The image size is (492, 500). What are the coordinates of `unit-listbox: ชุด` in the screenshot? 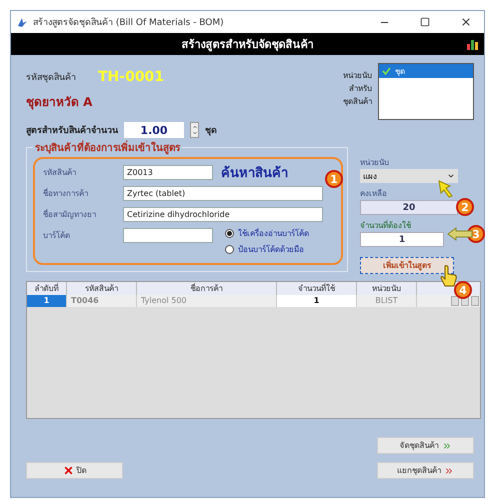 It's located at (426, 91).